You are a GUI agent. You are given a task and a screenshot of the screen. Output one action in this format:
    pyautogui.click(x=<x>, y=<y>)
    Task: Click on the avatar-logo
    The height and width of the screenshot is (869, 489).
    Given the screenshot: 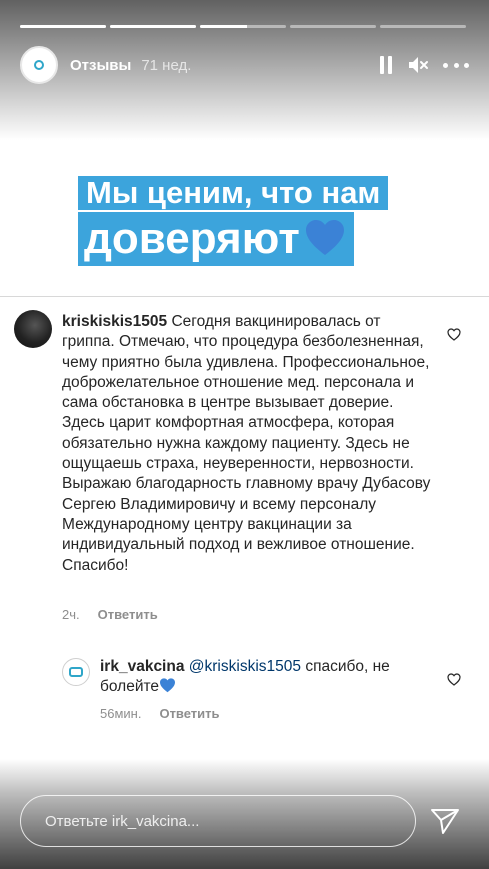 What is the action you would take?
    pyautogui.click(x=39, y=65)
    